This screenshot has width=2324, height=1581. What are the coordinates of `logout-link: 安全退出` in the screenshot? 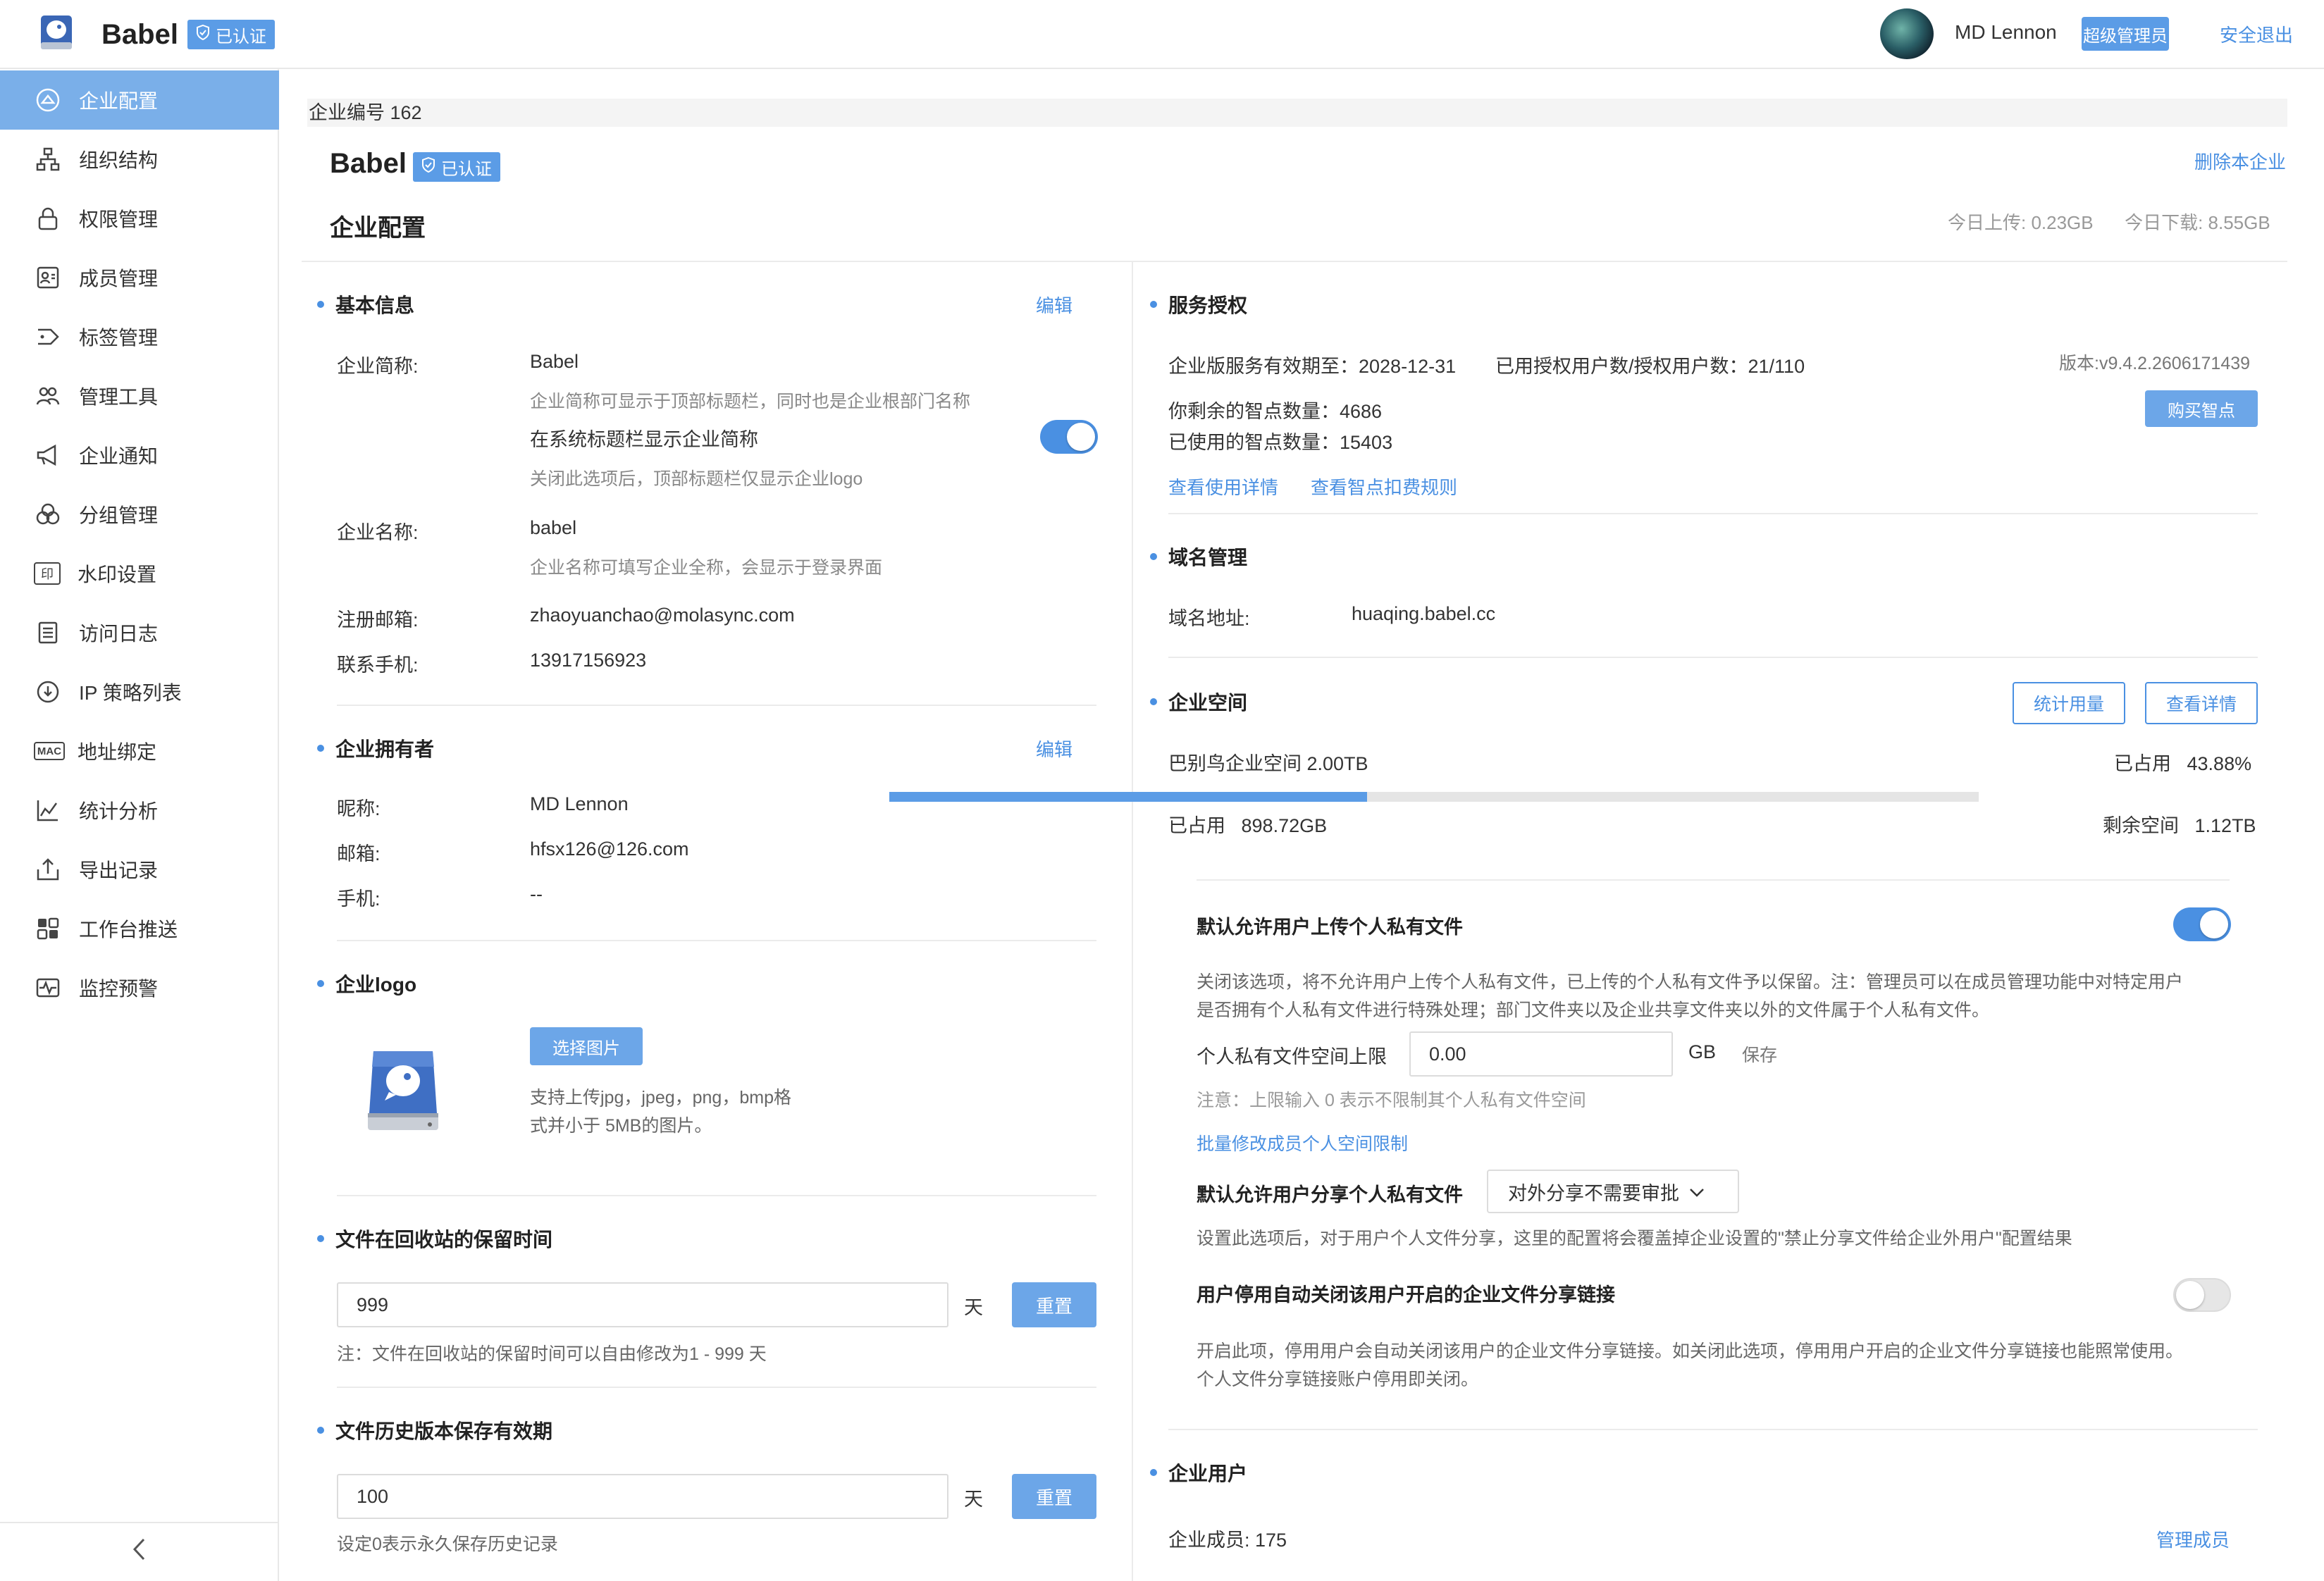 It's located at (2257, 34).